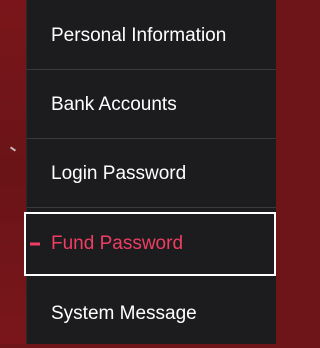 The width and height of the screenshot is (320, 348). What do you see at coordinates (13, 149) in the screenshot?
I see `decorative-mark` at bounding box center [13, 149].